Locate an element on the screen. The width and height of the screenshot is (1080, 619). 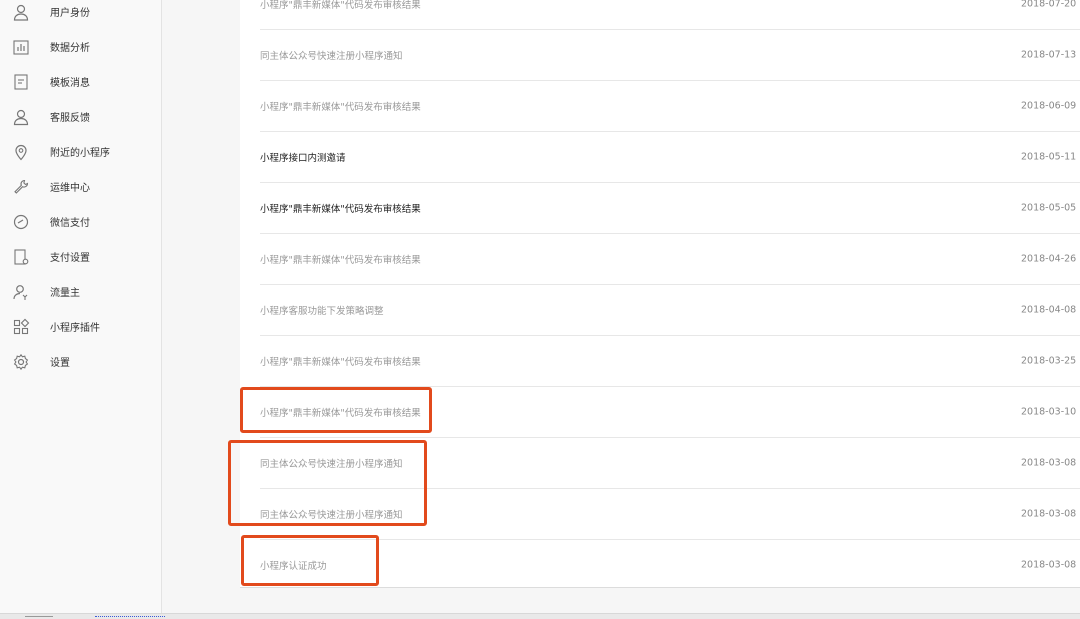
message-row: 小程序"鼎丰新媒体"代码发布审核结果2018-03-25˅ is located at coordinates (670, 361).